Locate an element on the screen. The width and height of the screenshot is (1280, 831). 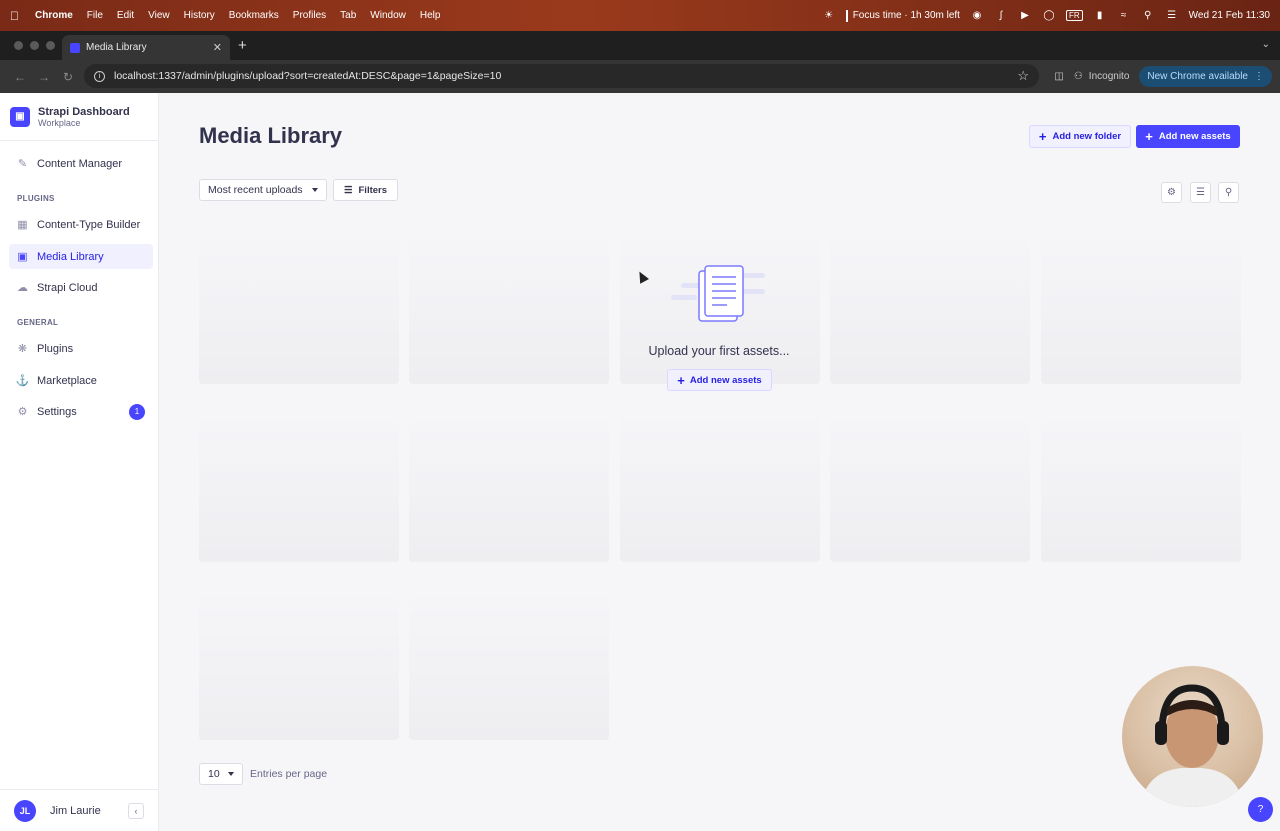
menu-bookmarks: Bookmarks is located at coordinates (254, 15).